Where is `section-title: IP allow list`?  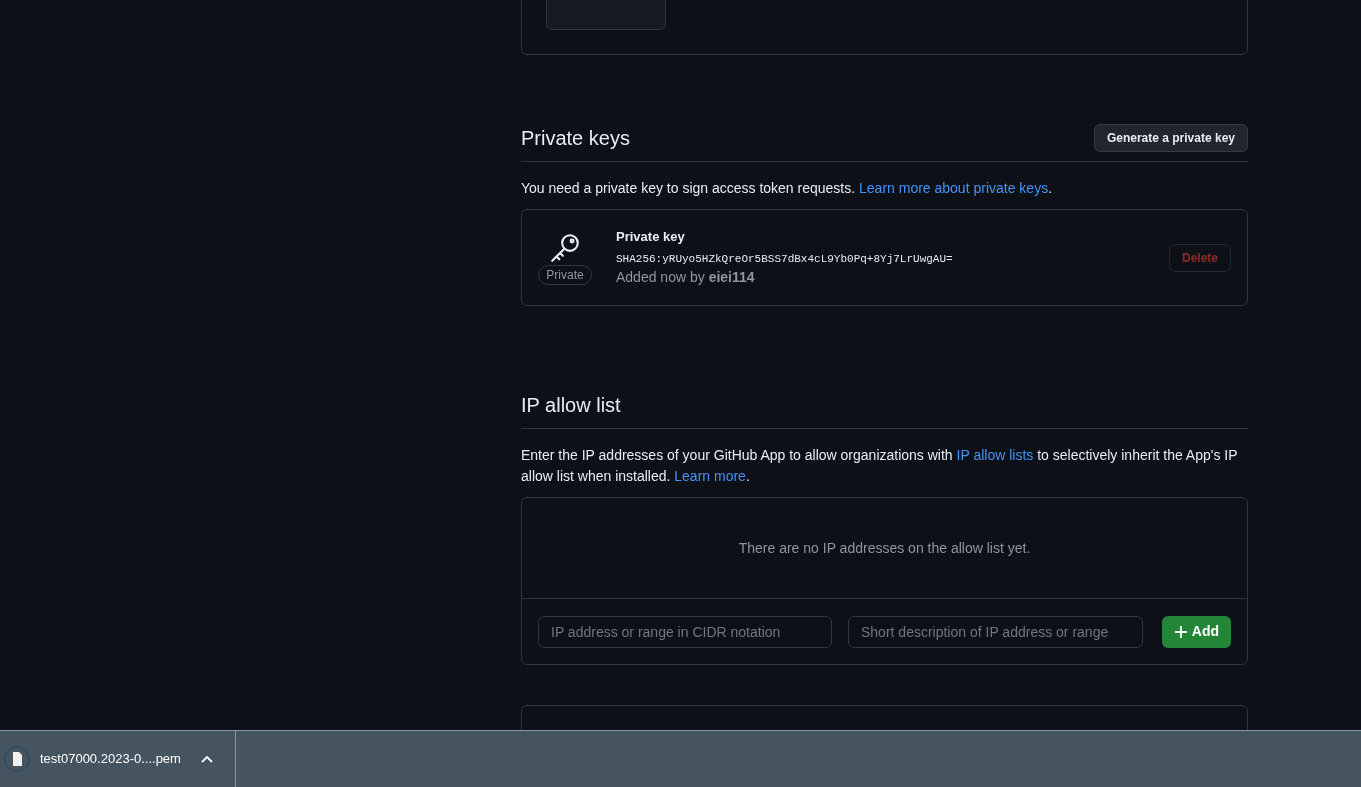 section-title: IP allow list is located at coordinates (571, 405).